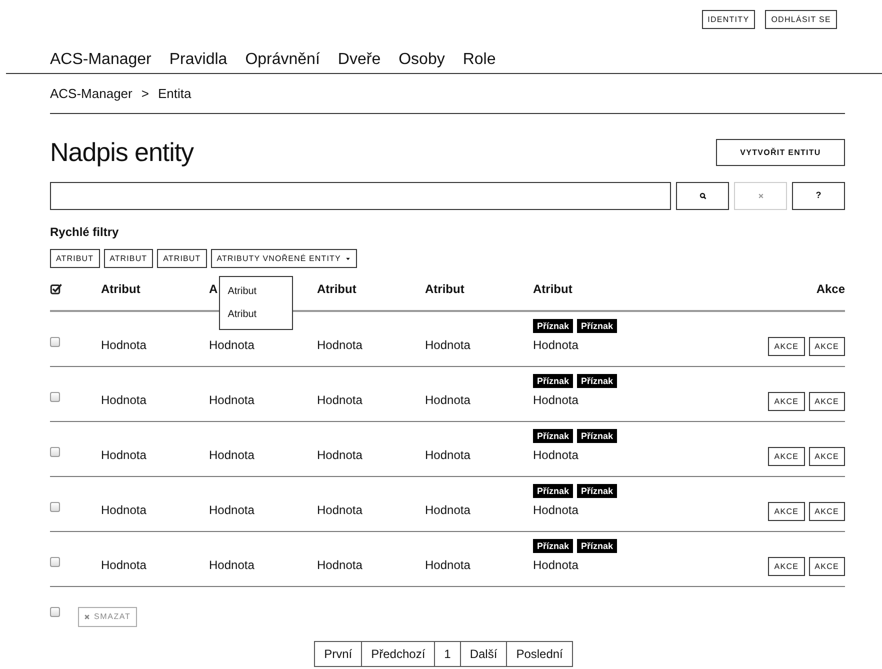  I want to click on search-icon, so click(702, 196).